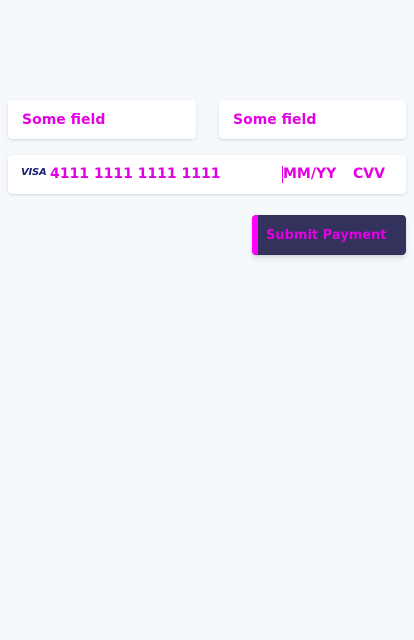 The image size is (414, 640). I want to click on submit-payment-button: Submit Payment, so click(329, 235).